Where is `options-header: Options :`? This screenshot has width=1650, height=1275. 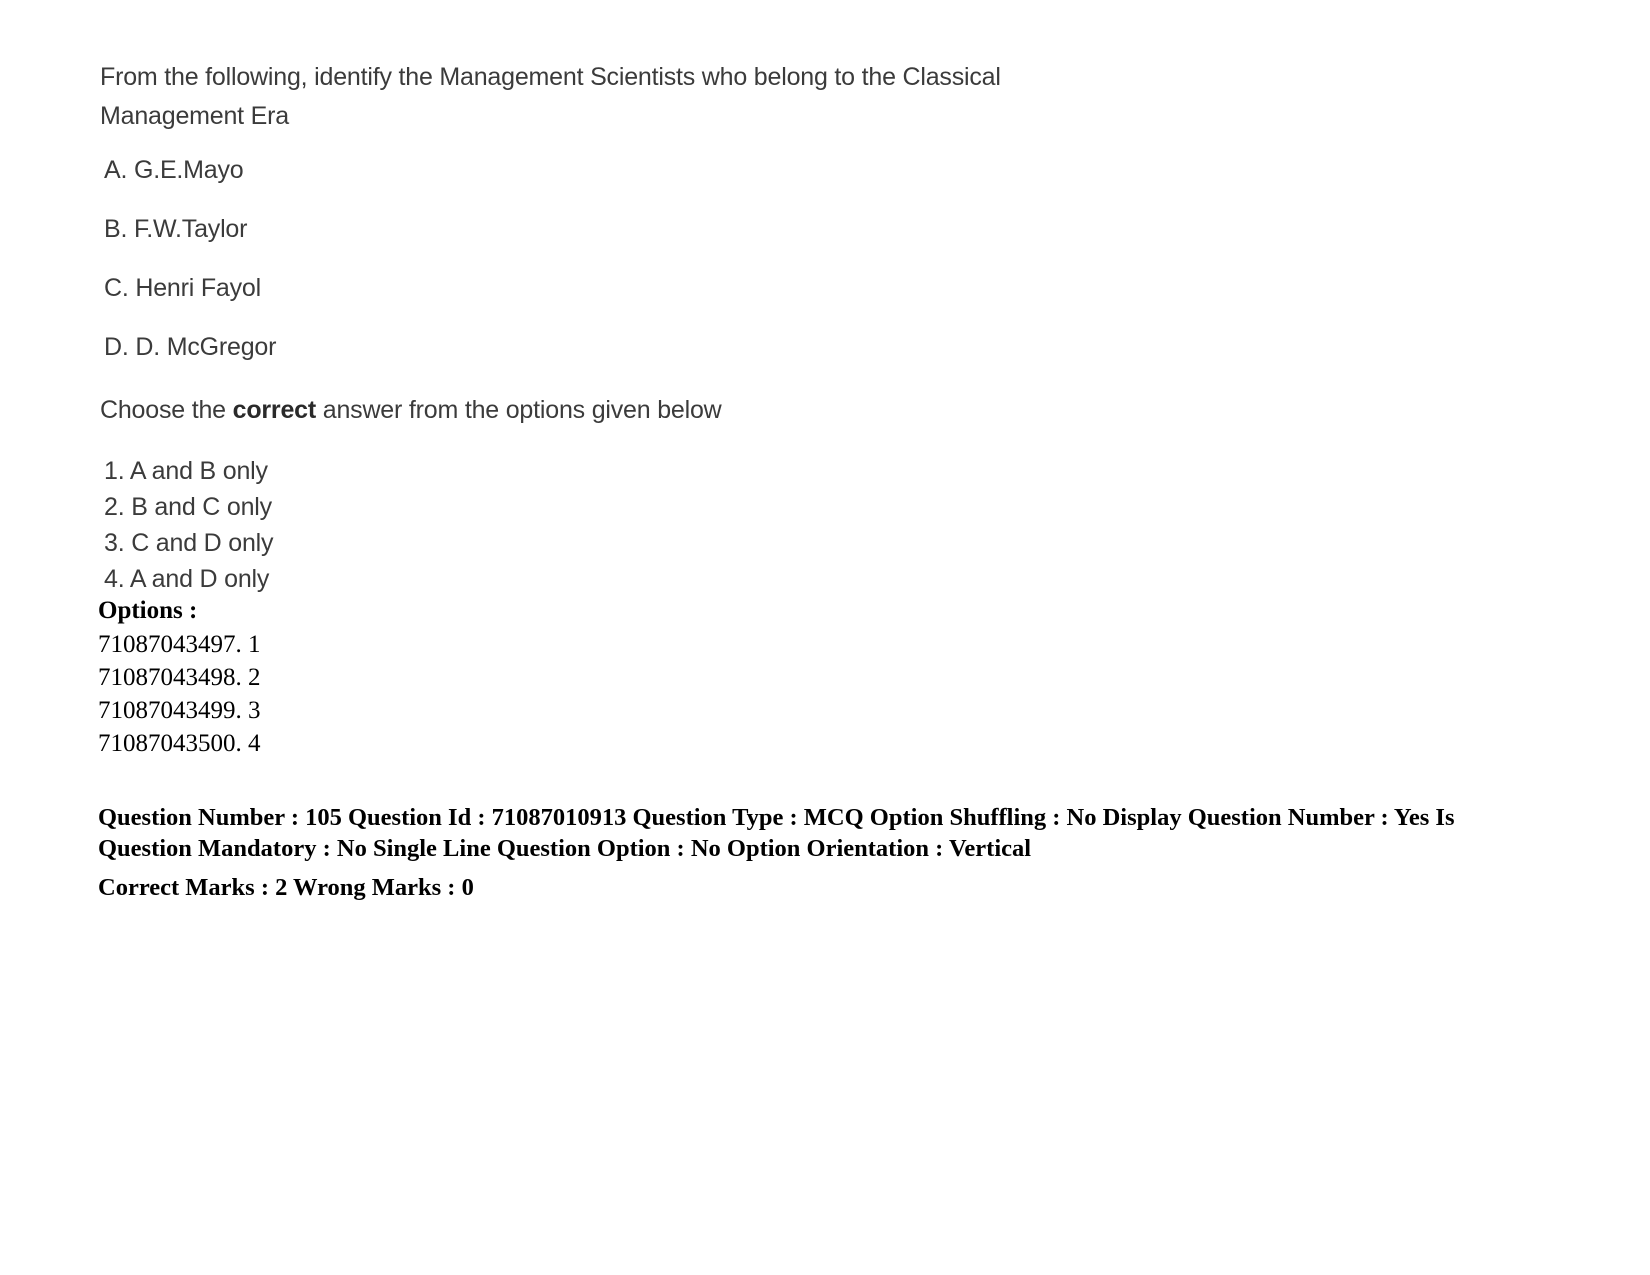
options-header: Options : is located at coordinates (148, 610).